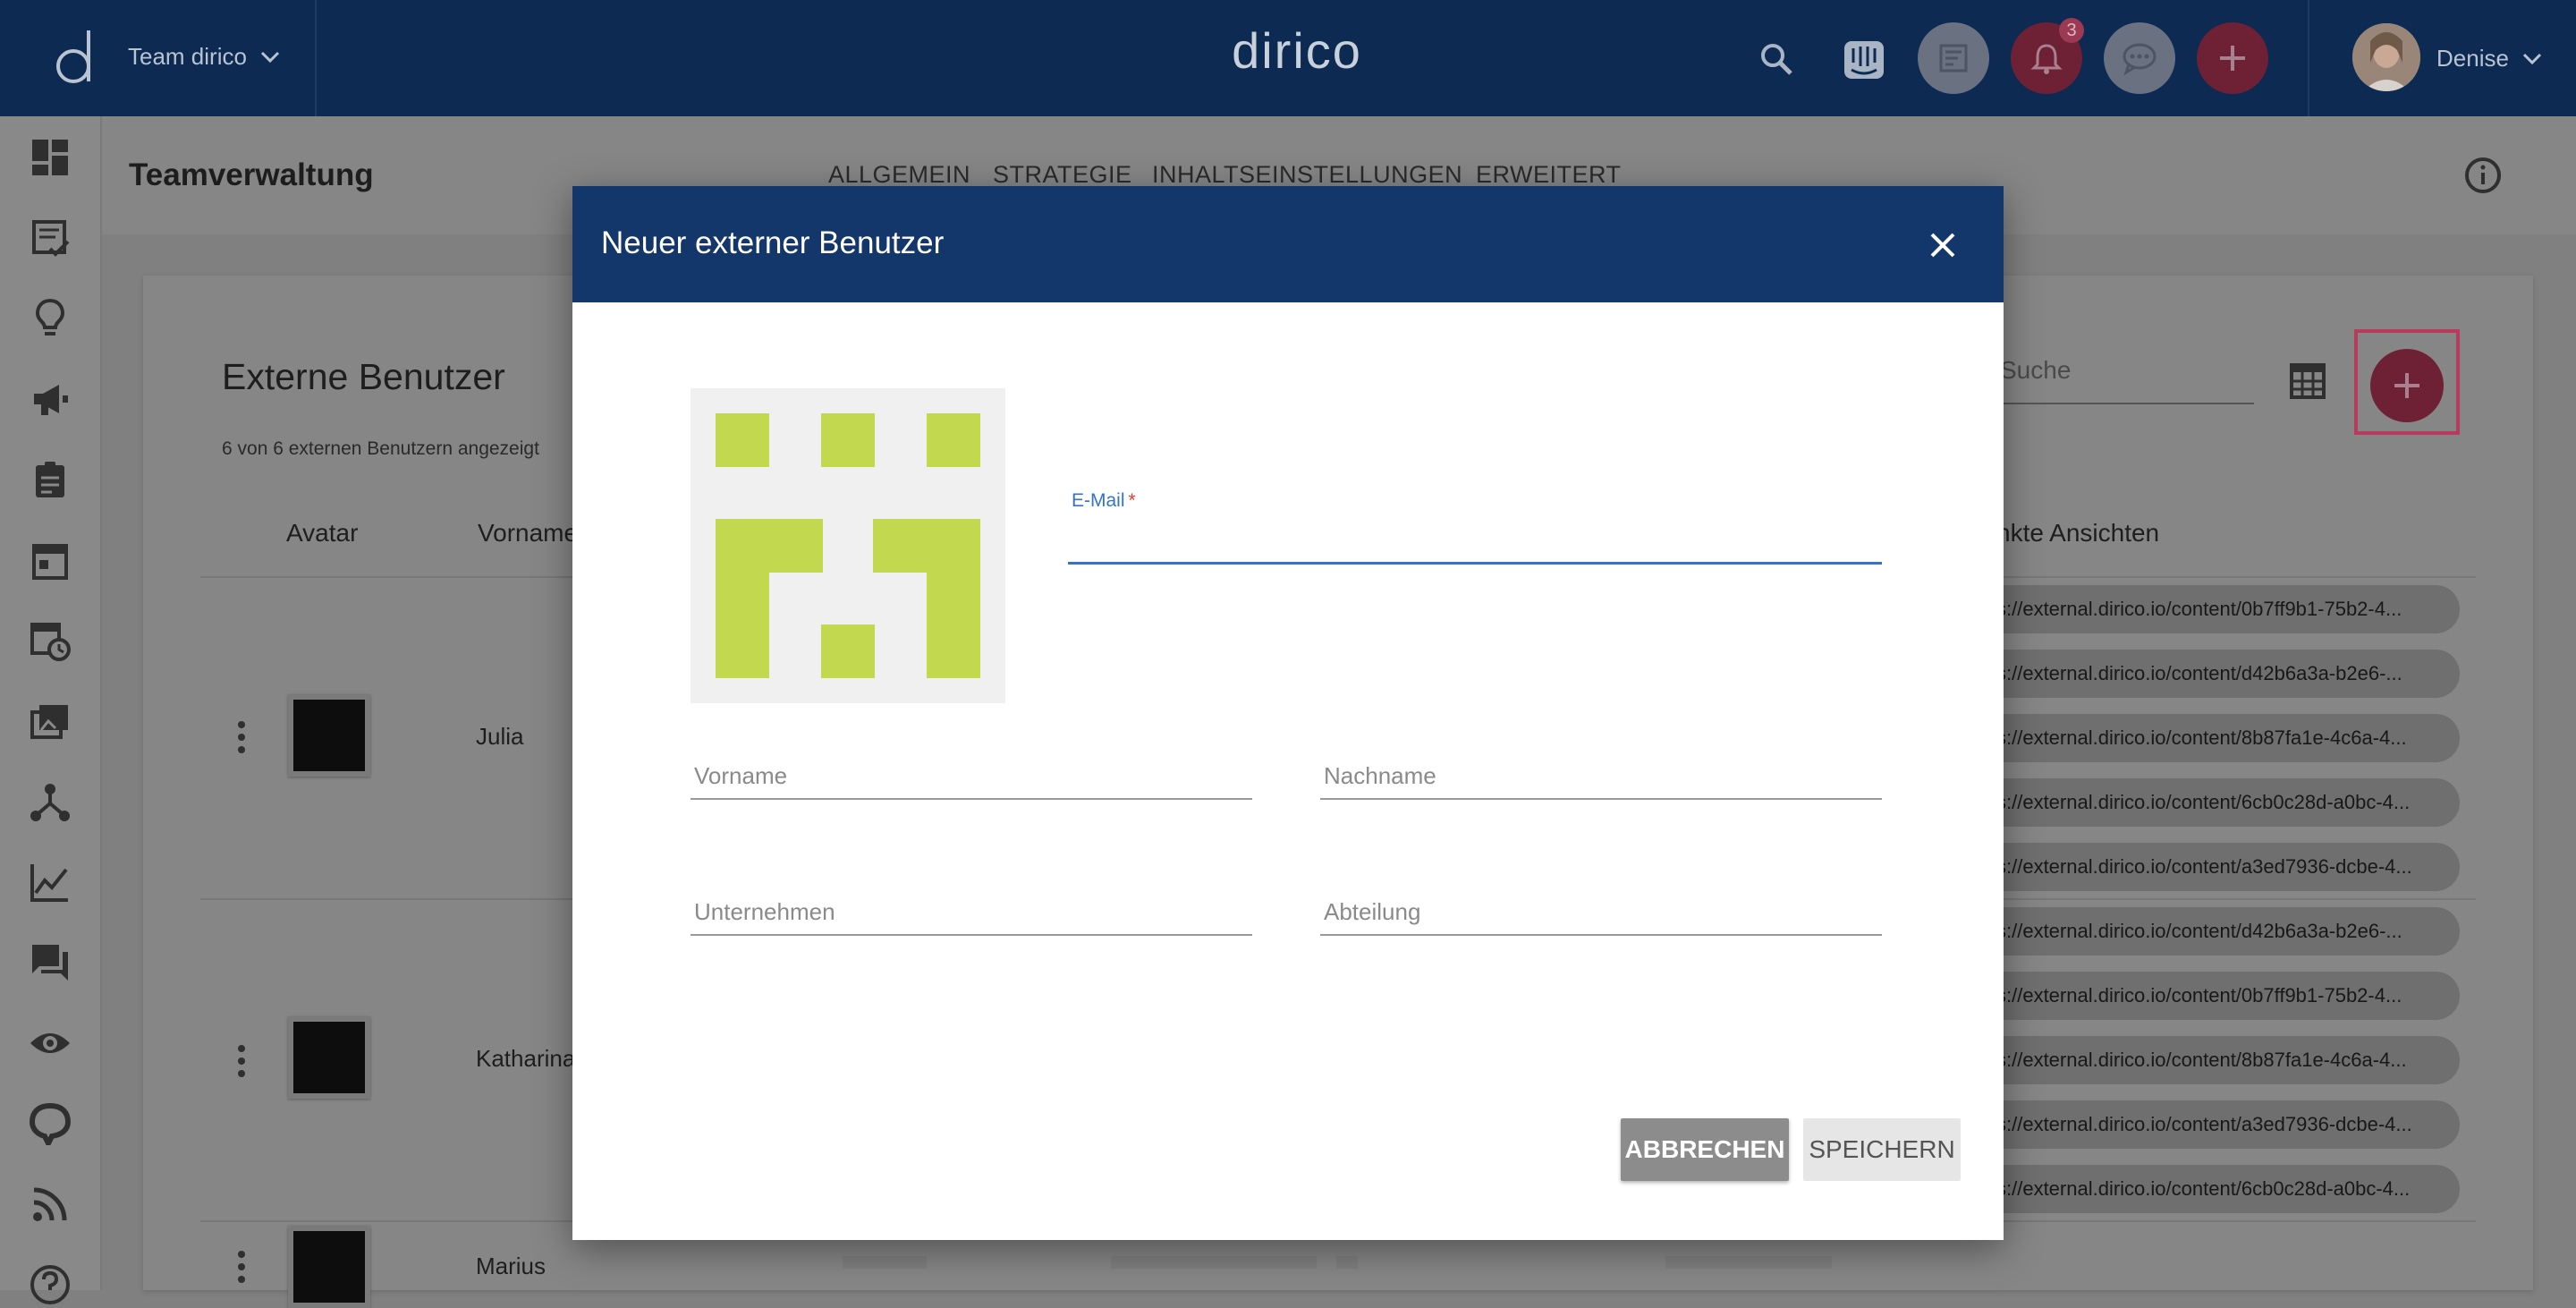 This screenshot has width=2576, height=1308. I want to click on hierarchy-icon, so click(50, 801).